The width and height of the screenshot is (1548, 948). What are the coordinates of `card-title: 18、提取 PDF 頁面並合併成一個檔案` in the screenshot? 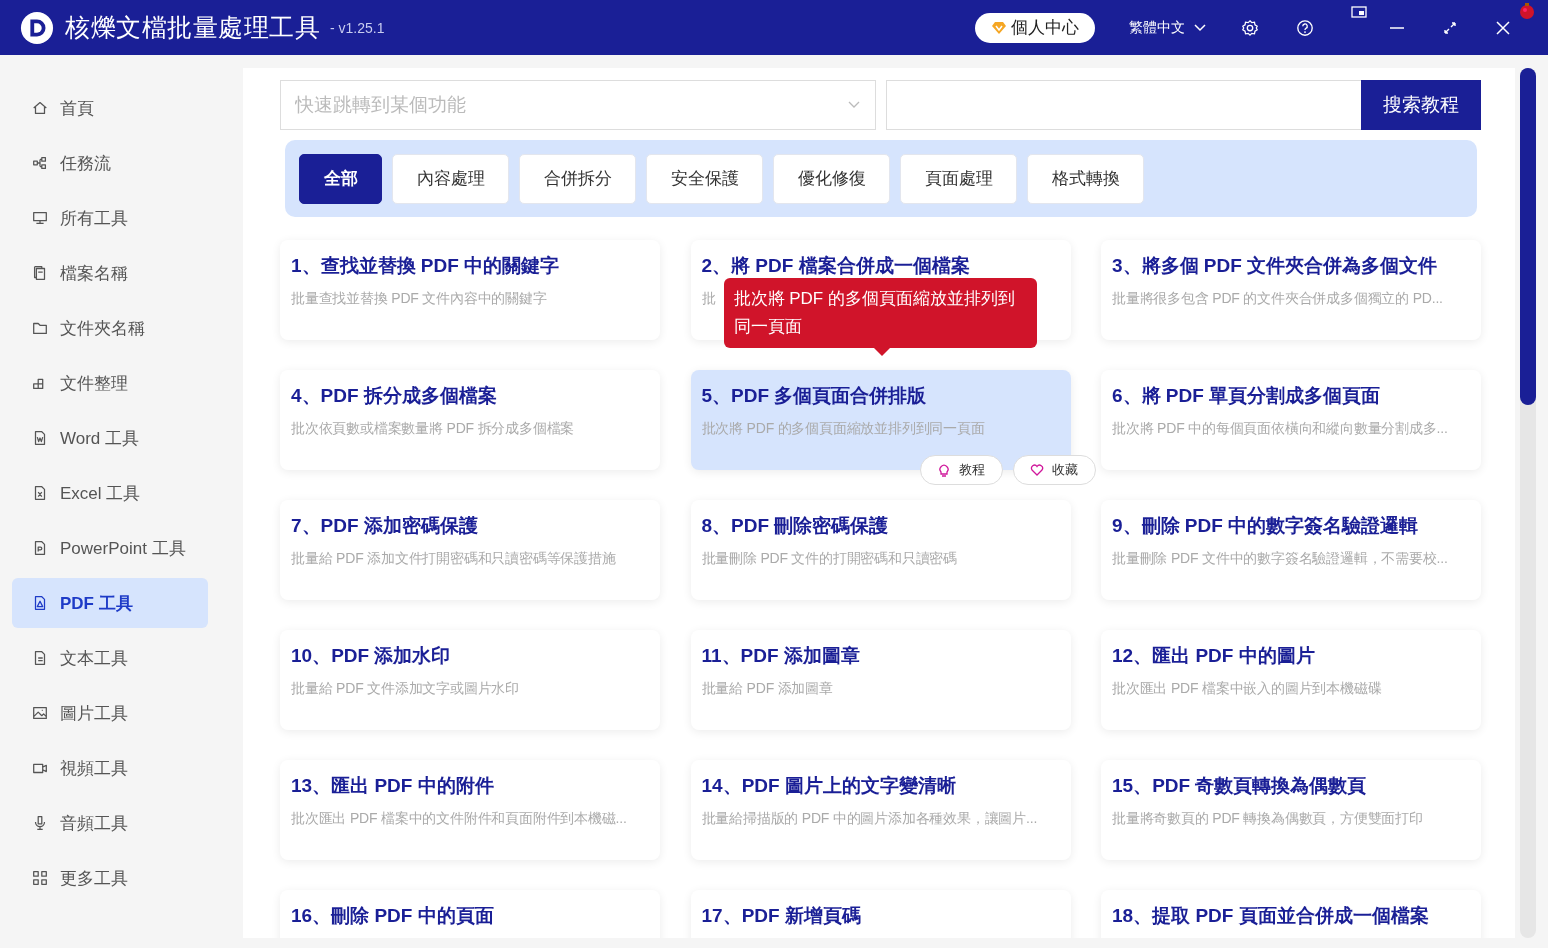 It's located at (1271, 916).